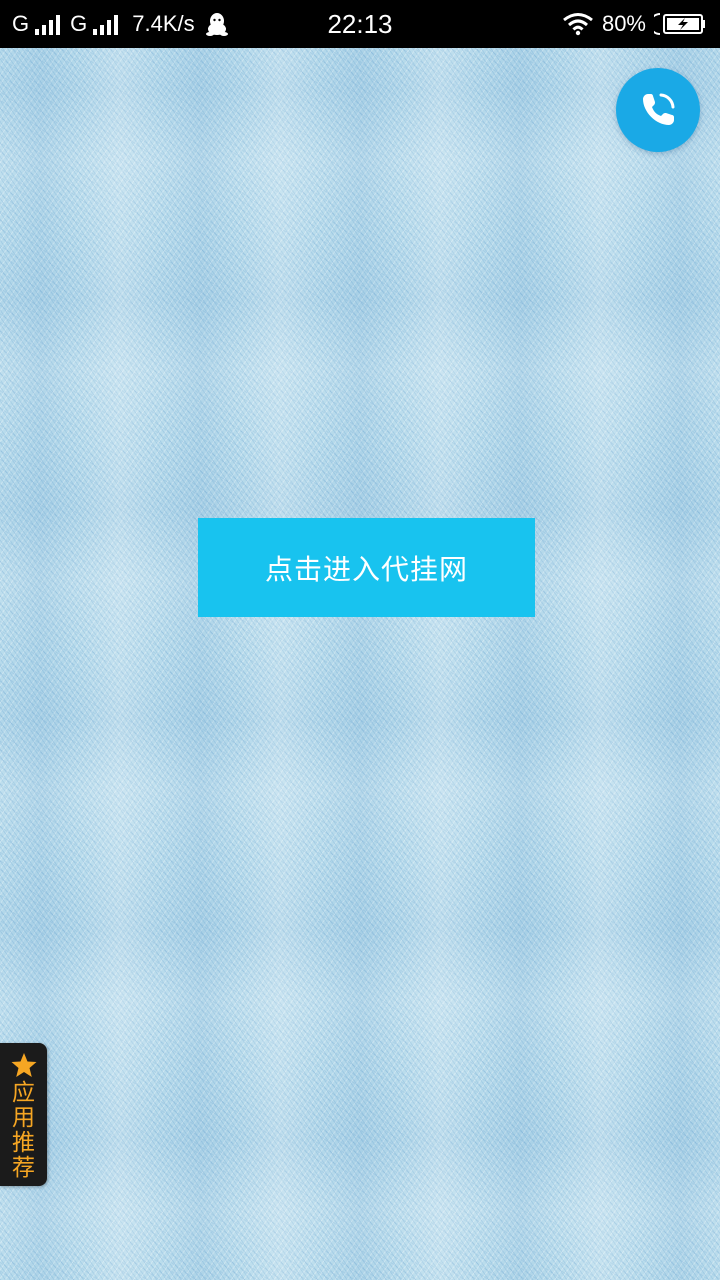 The image size is (720, 1280). I want to click on battery-percent: 80%, so click(623, 23).